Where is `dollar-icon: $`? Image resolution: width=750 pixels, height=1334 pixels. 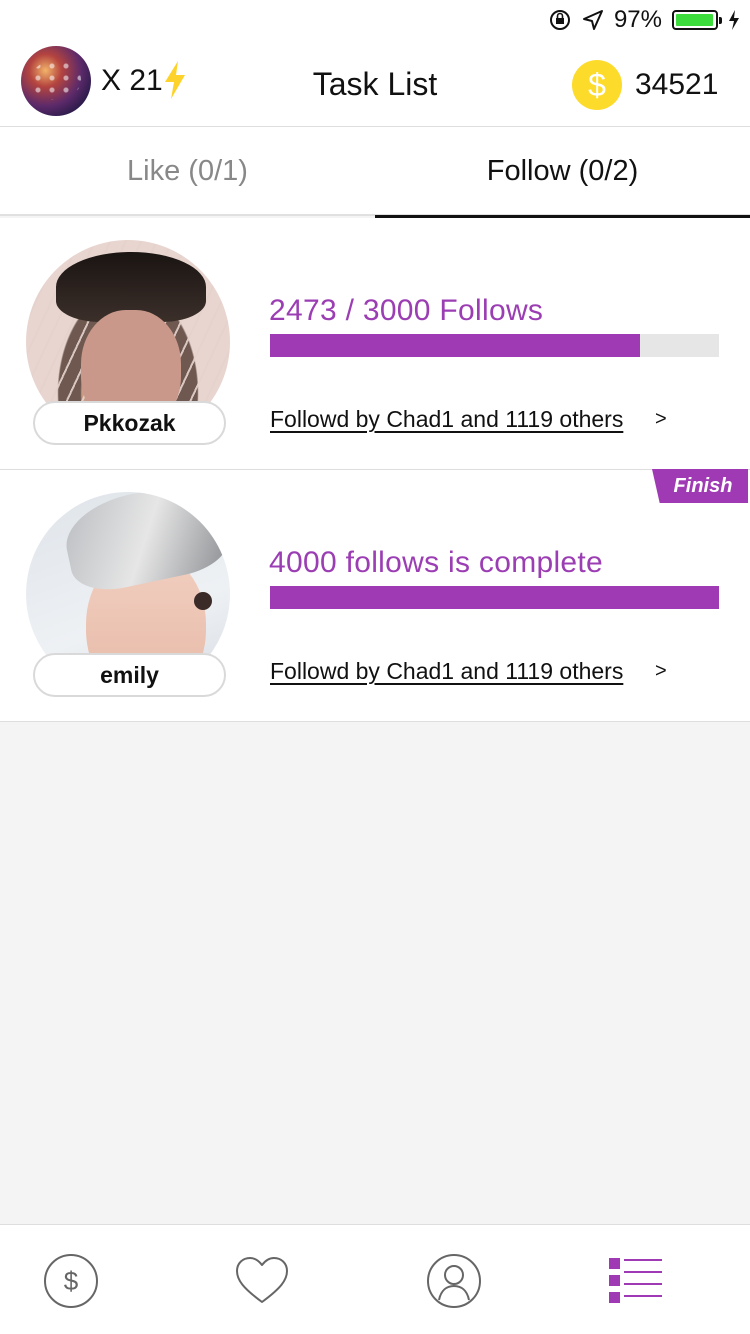 dollar-icon: $ is located at coordinates (71, 1281).